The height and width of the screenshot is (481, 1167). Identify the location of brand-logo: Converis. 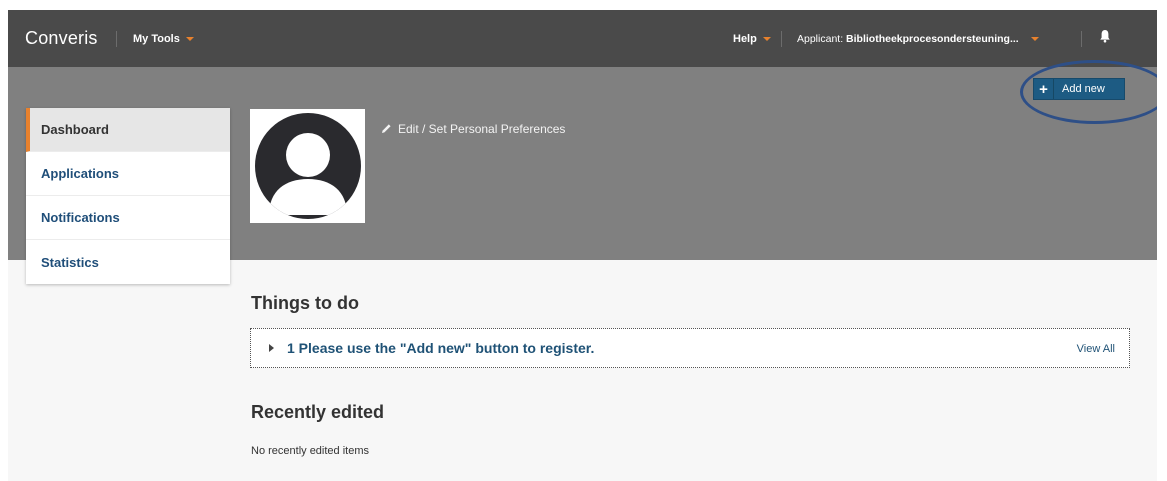
(61, 38).